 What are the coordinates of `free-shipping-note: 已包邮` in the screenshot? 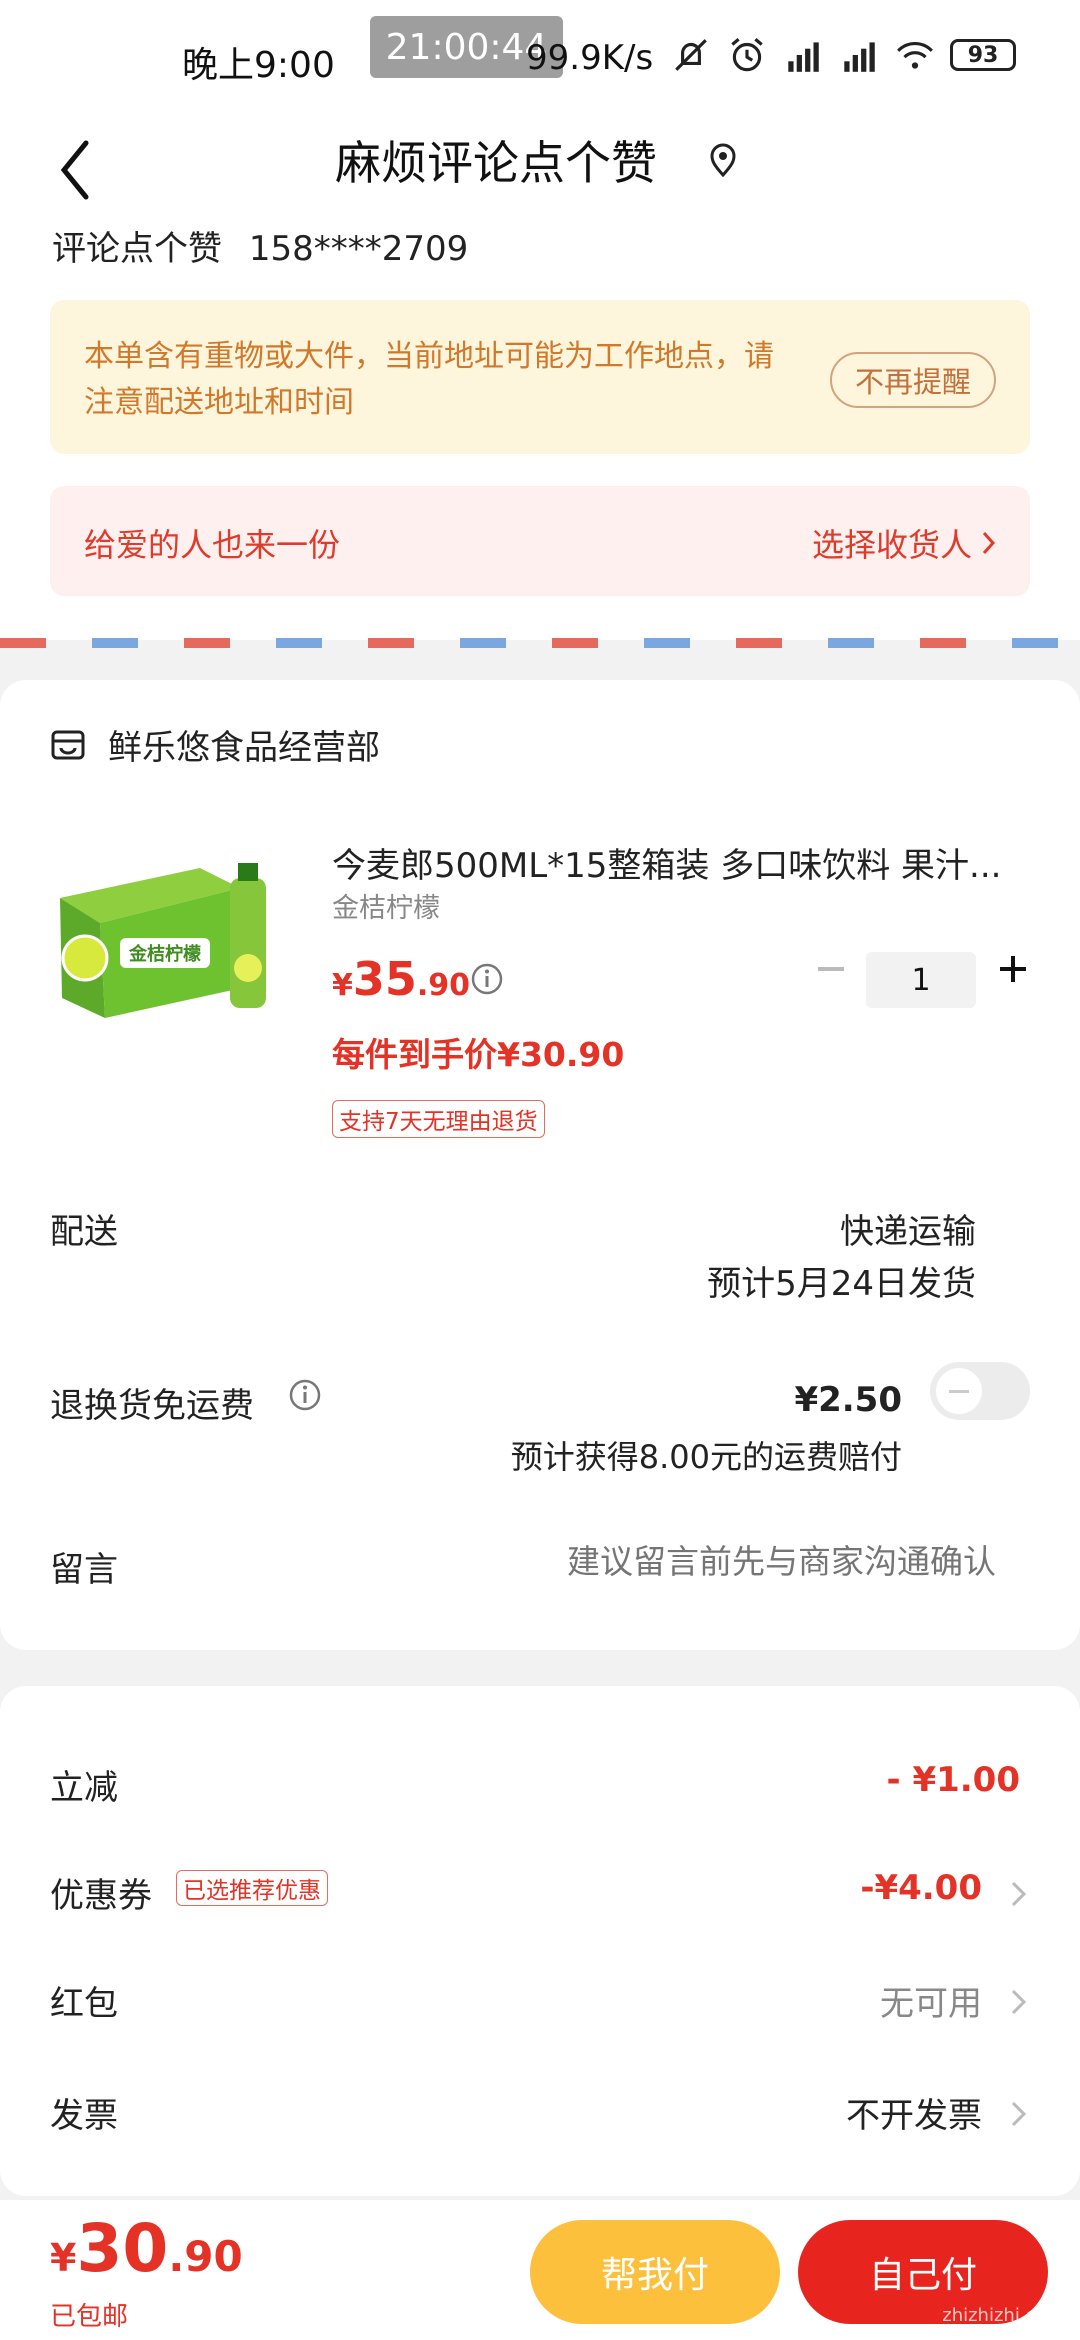 It's located at (89, 2317).